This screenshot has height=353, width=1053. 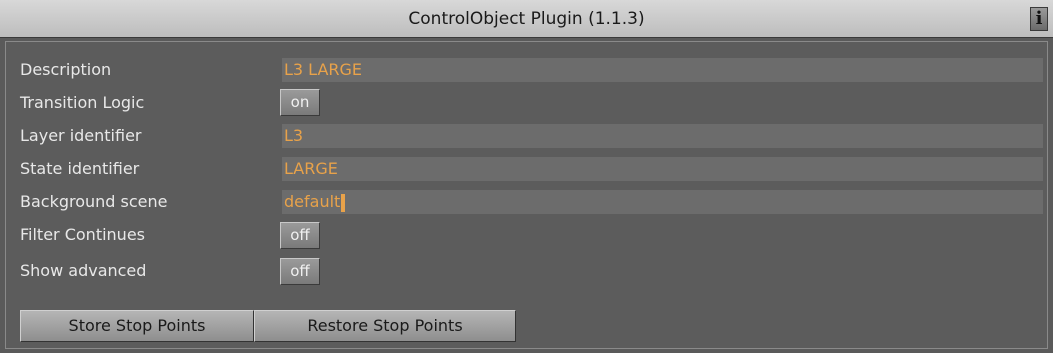 What do you see at coordinates (81, 135) in the screenshot?
I see `layer-identifier-label: Layer identifier` at bounding box center [81, 135].